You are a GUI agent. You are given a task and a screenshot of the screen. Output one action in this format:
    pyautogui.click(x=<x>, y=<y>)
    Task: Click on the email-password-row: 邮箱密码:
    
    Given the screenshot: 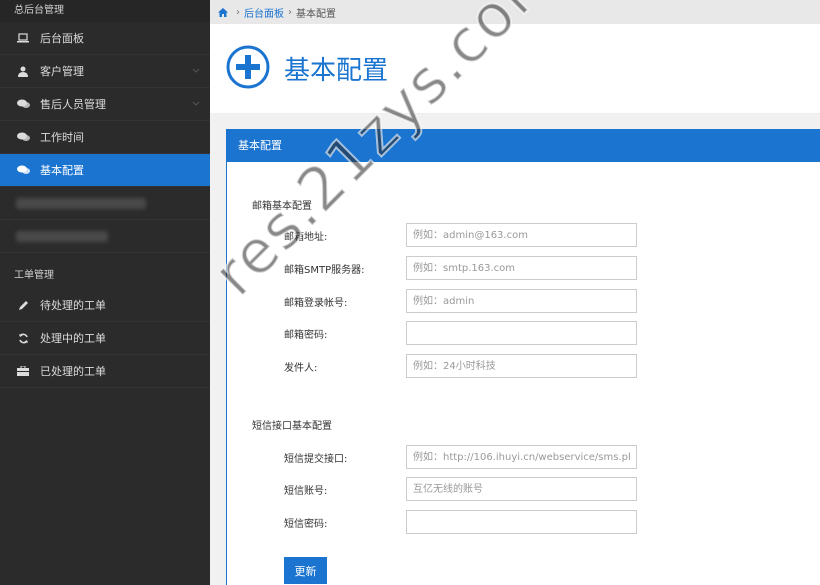 What is the action you would take?
    pyautogui.click(x=460, y=333)
    